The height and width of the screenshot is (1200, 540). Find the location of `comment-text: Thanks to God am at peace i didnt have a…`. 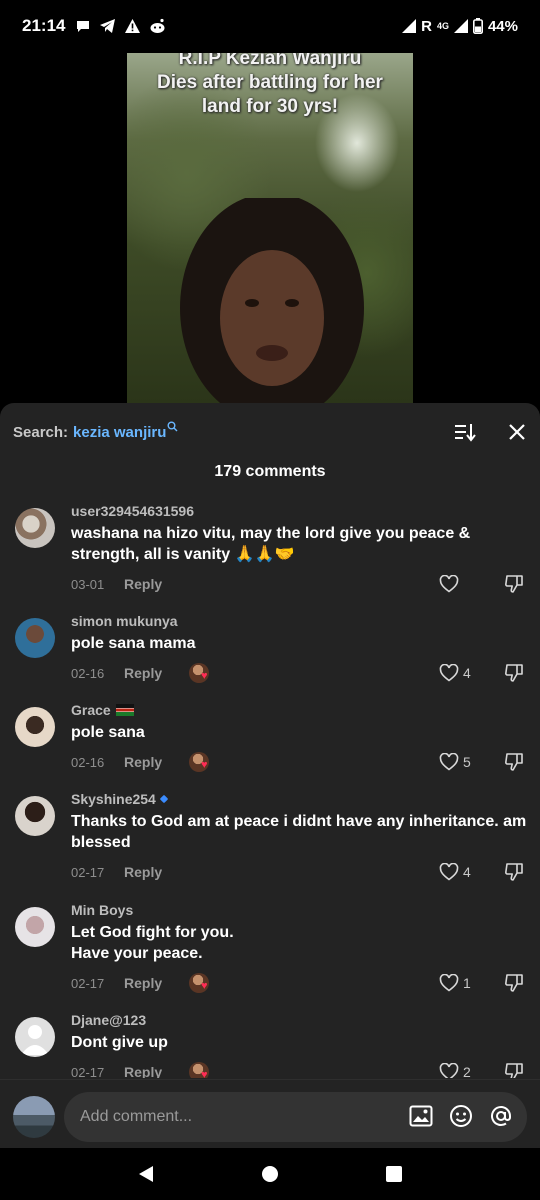

comment-text: Thanks to God am at peace i didnt have a… is located at coordinates (299, 832).